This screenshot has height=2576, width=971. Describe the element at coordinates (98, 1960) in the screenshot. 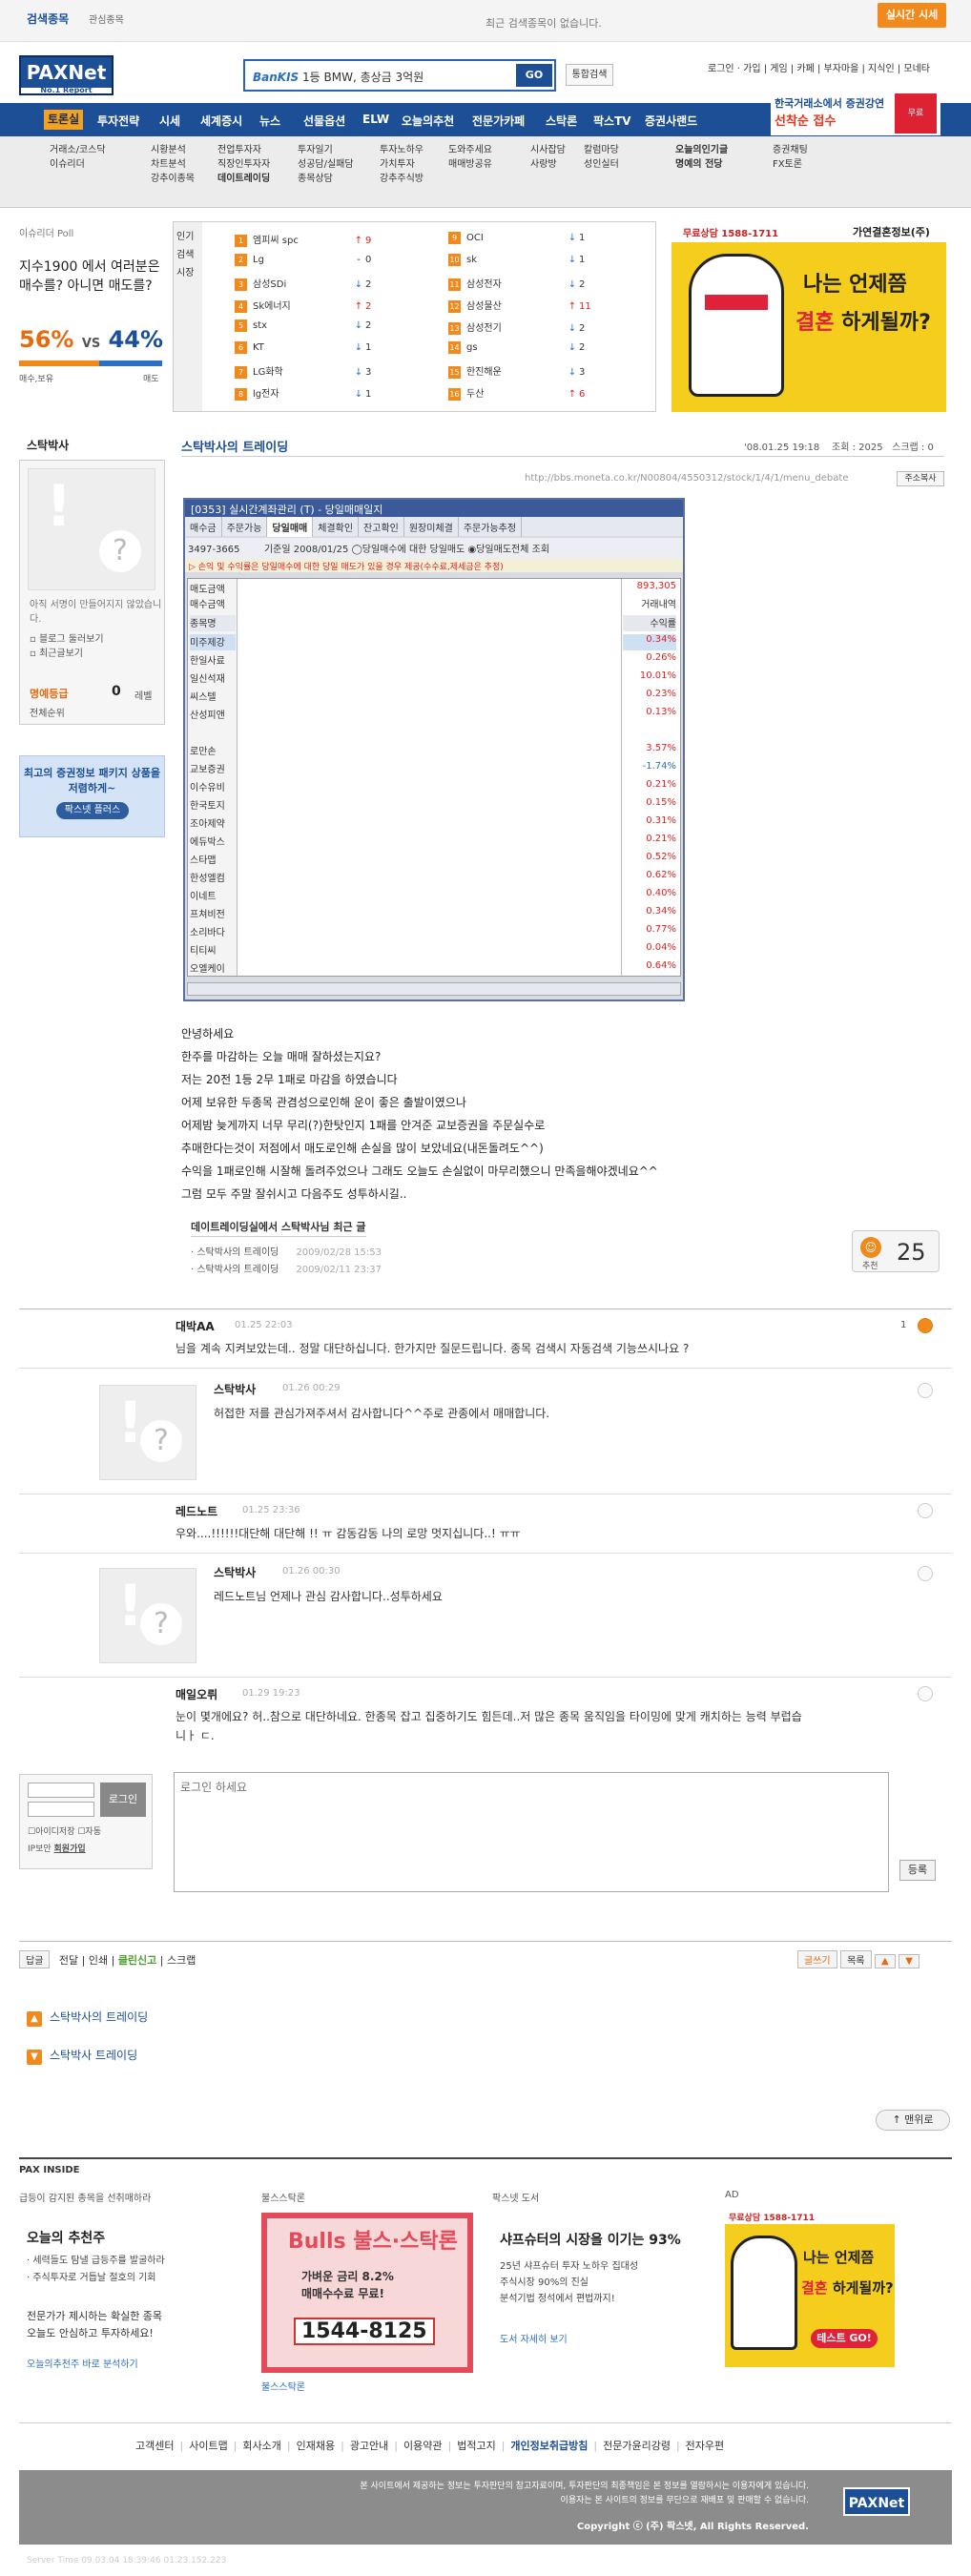

I see `print-link: 인쇄` at that location.